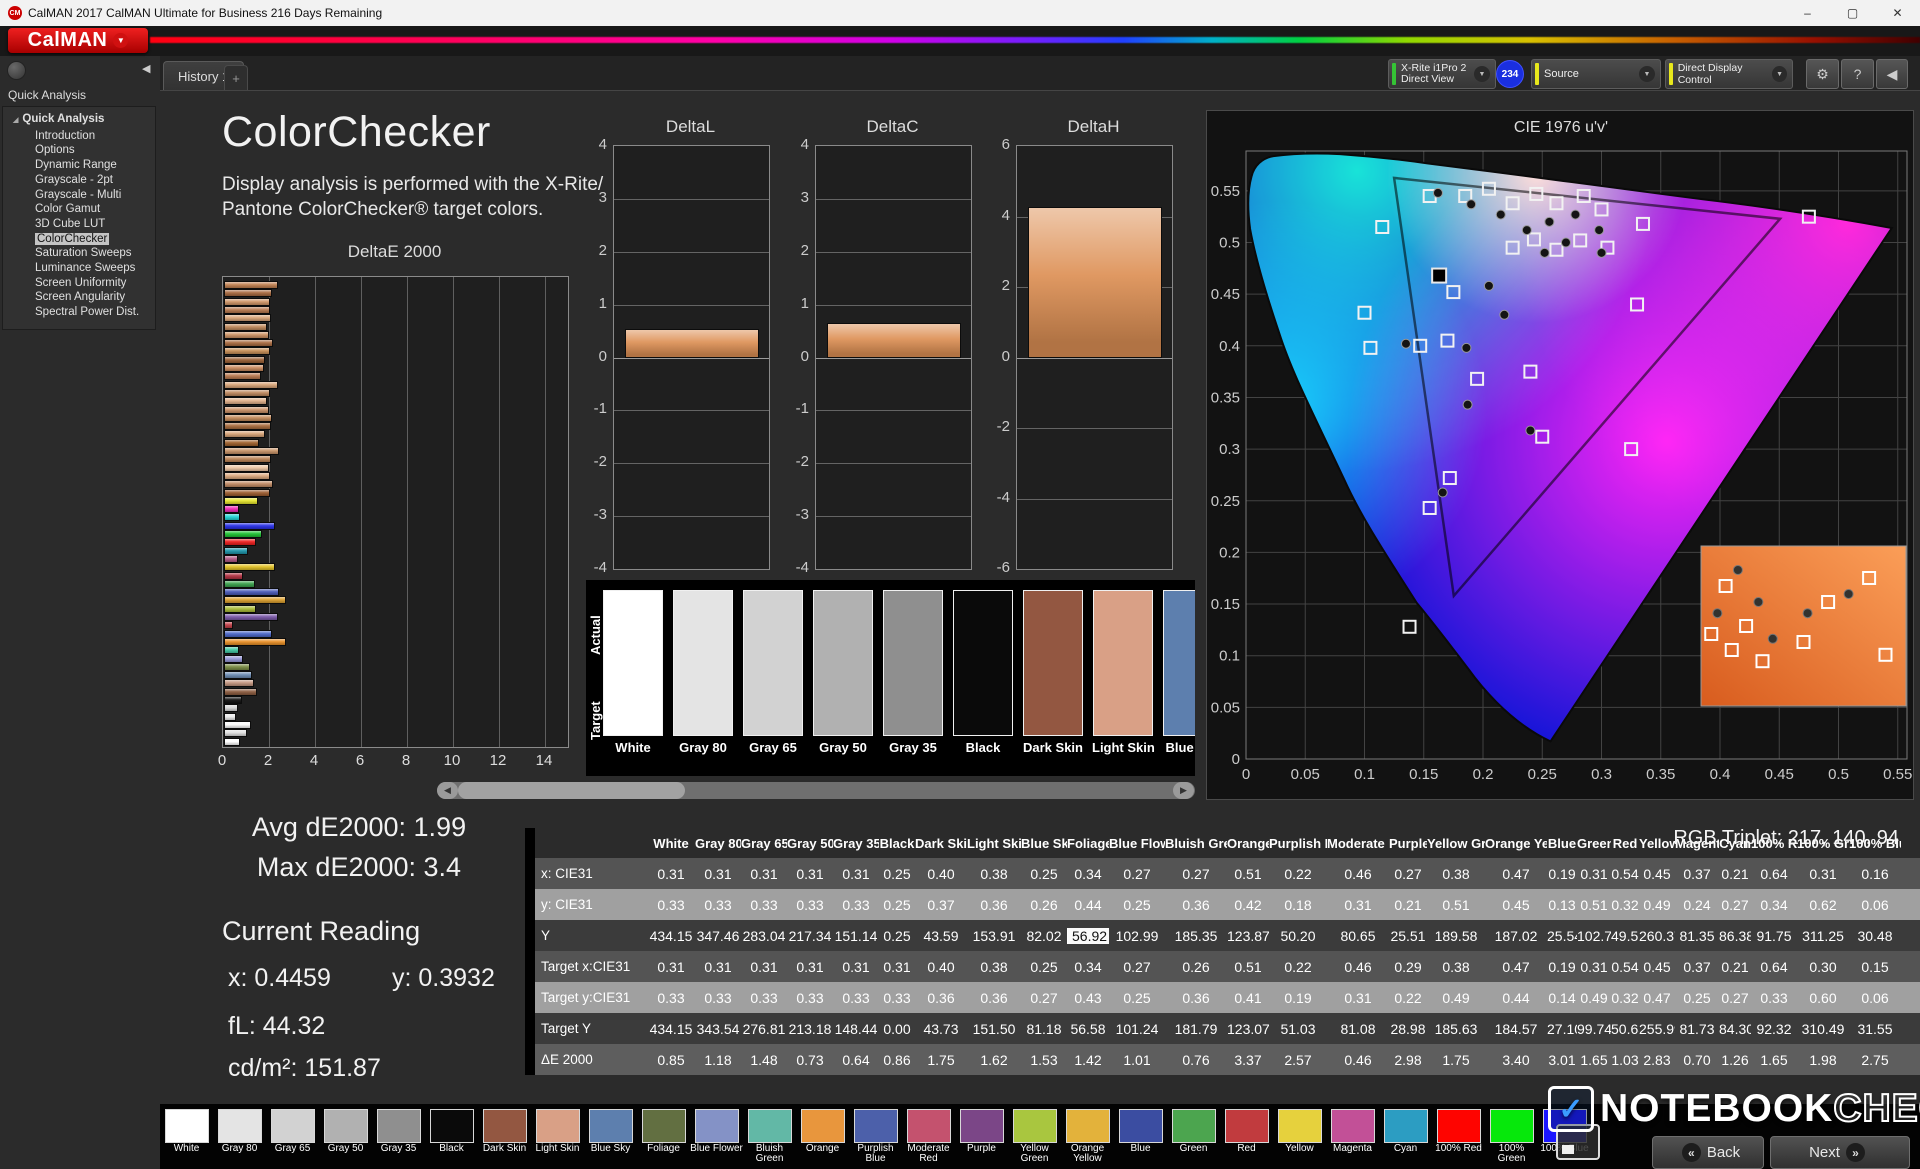 The image size is (1920, 1169). What do you see at coordinates (1625, 874) in the screenshot?
I see `table-cell: 0.54` at bounding box center [1625, 874].